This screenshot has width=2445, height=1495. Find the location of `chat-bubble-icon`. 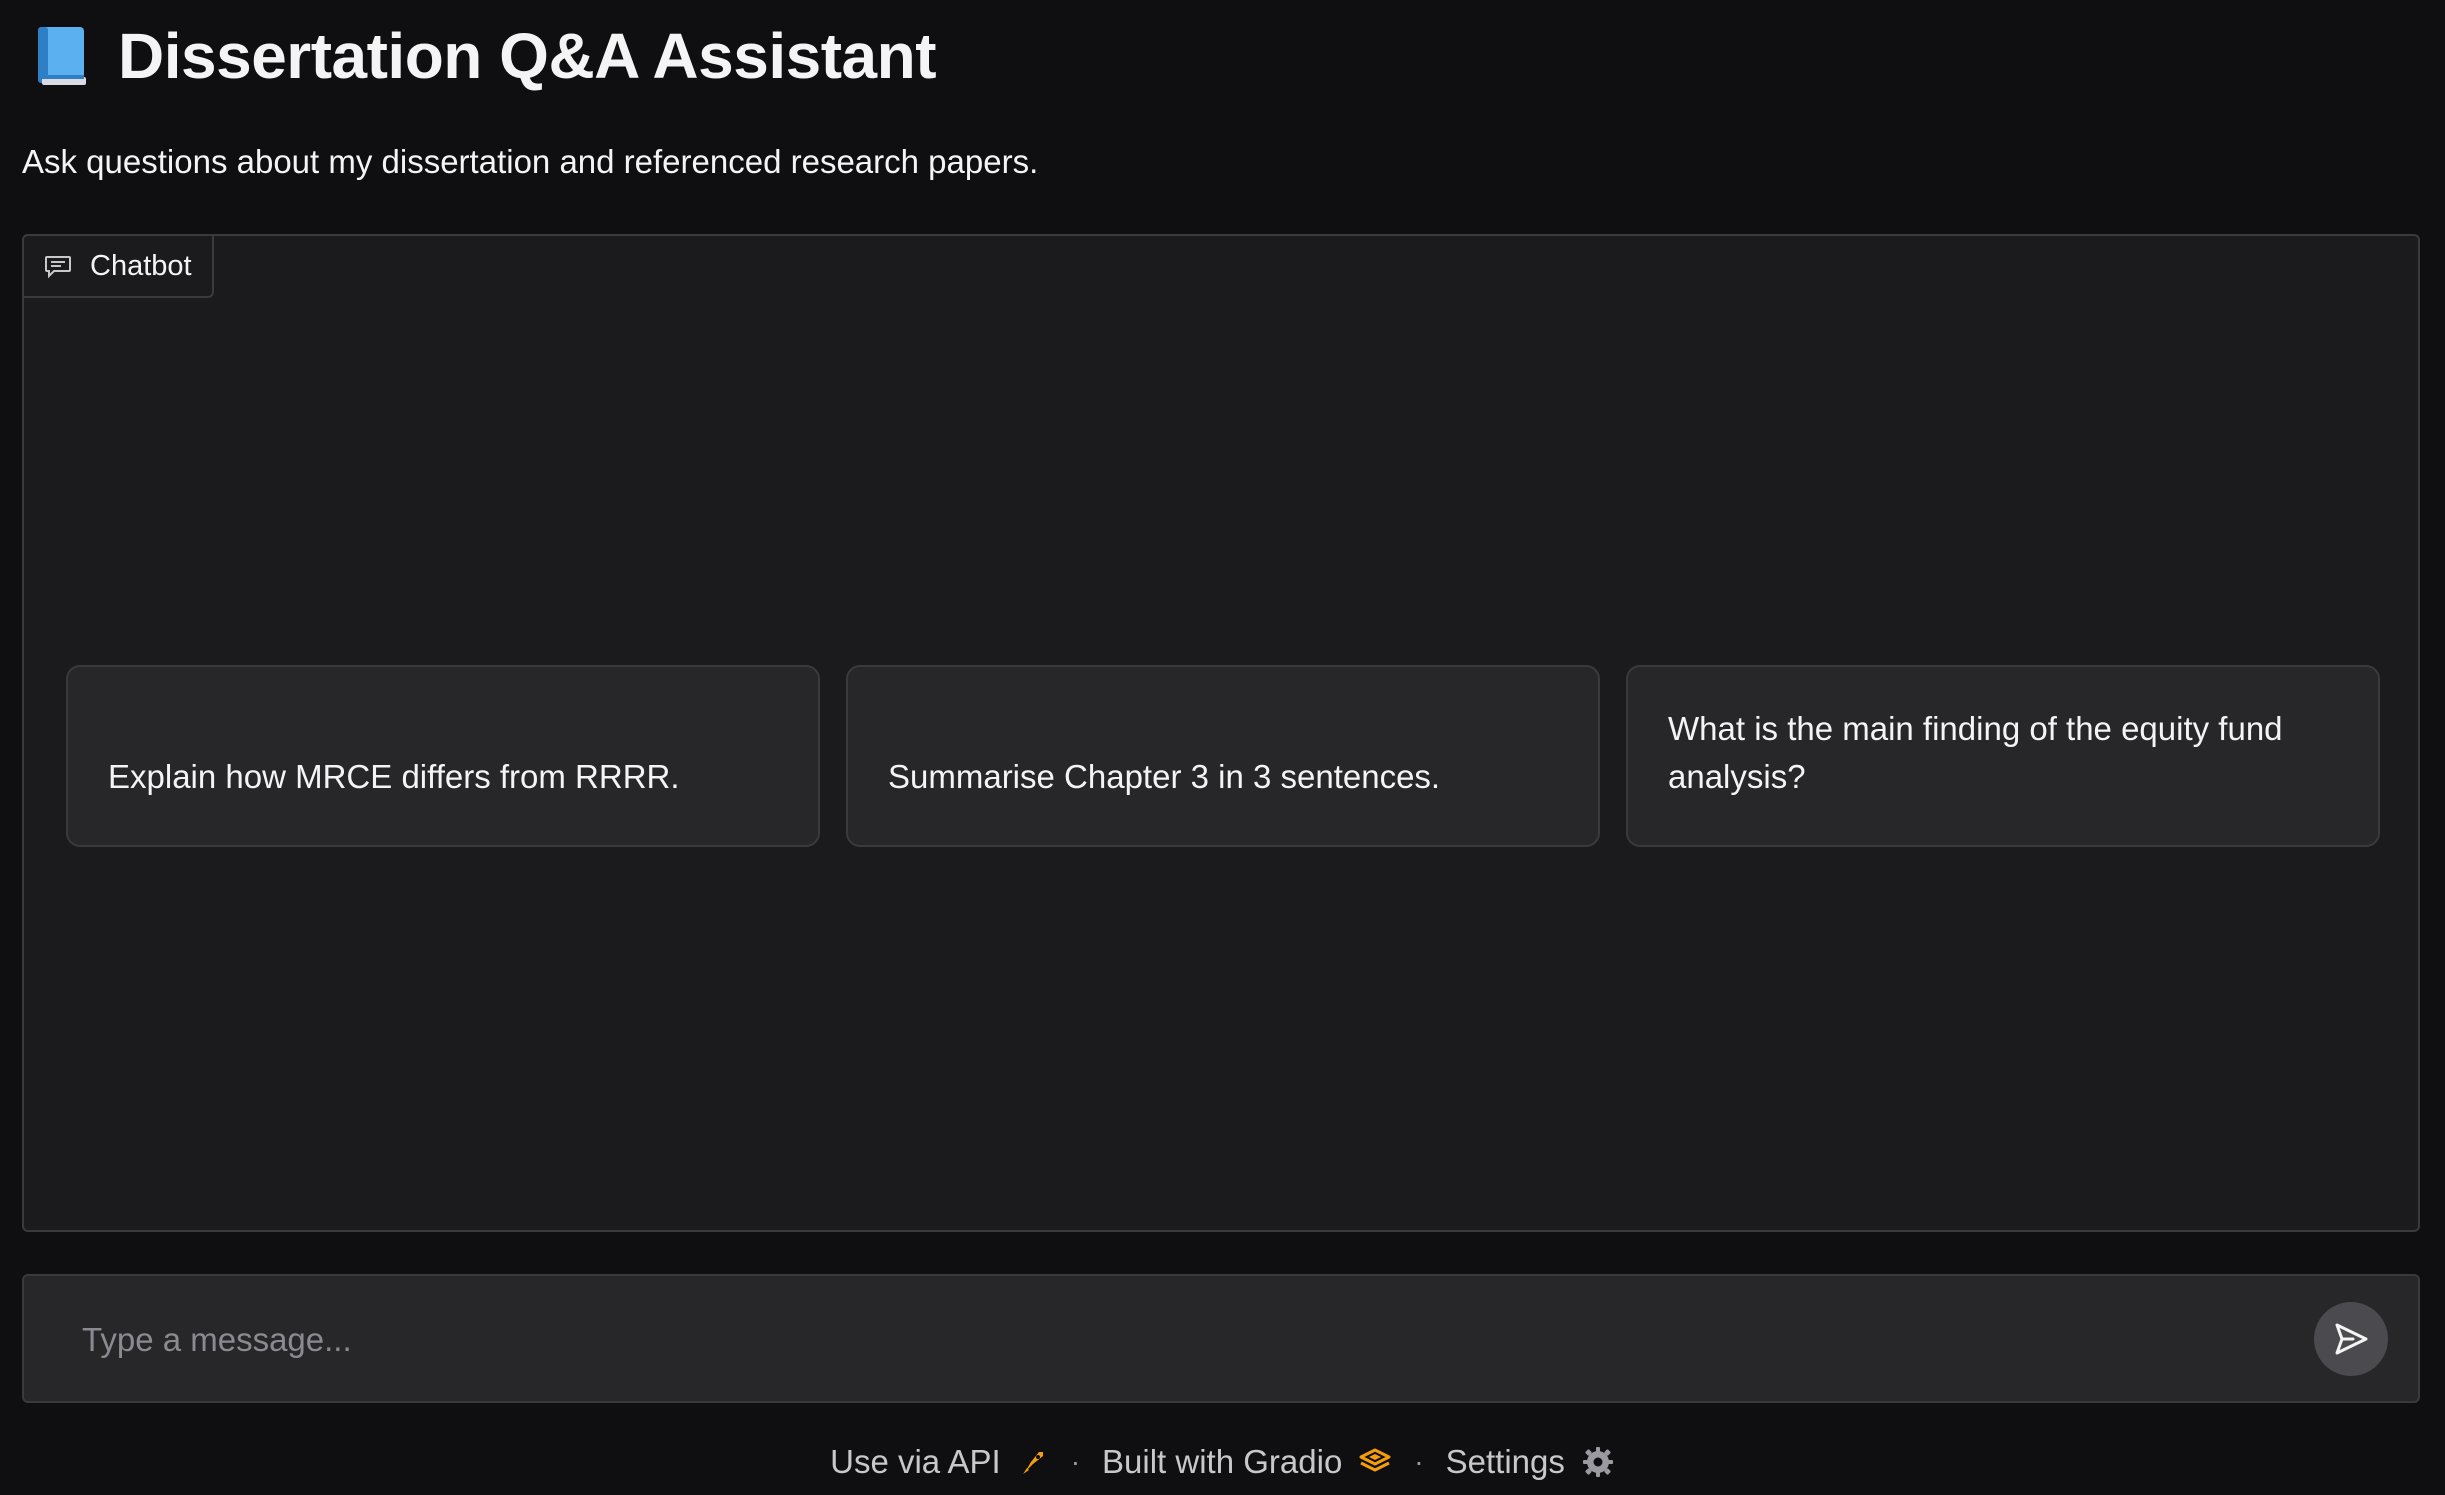

chat-bubble-icon is located at coordinates (58, 266).